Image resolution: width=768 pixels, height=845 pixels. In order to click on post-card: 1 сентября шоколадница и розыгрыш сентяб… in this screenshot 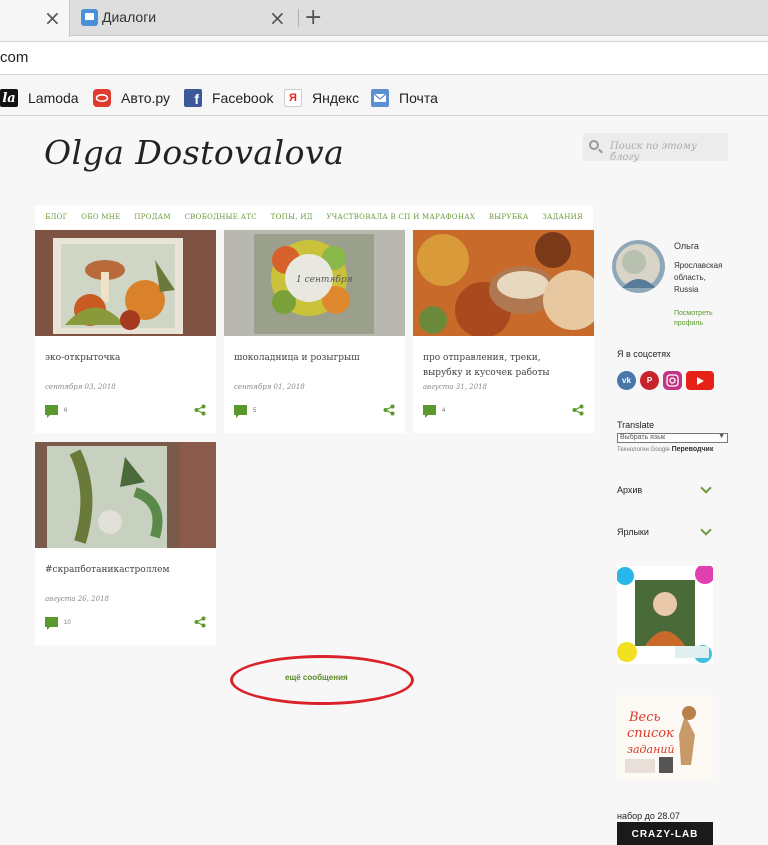, I will do `click(314, 331)`.